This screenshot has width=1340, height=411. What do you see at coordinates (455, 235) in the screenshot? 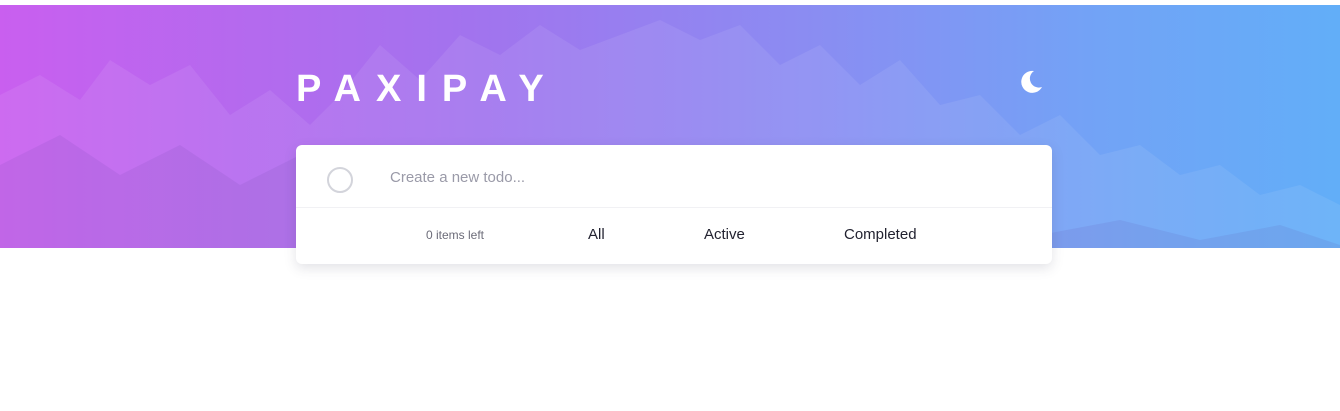
I see `items-left-count: 0 items left` at bounding box center [455, 235].